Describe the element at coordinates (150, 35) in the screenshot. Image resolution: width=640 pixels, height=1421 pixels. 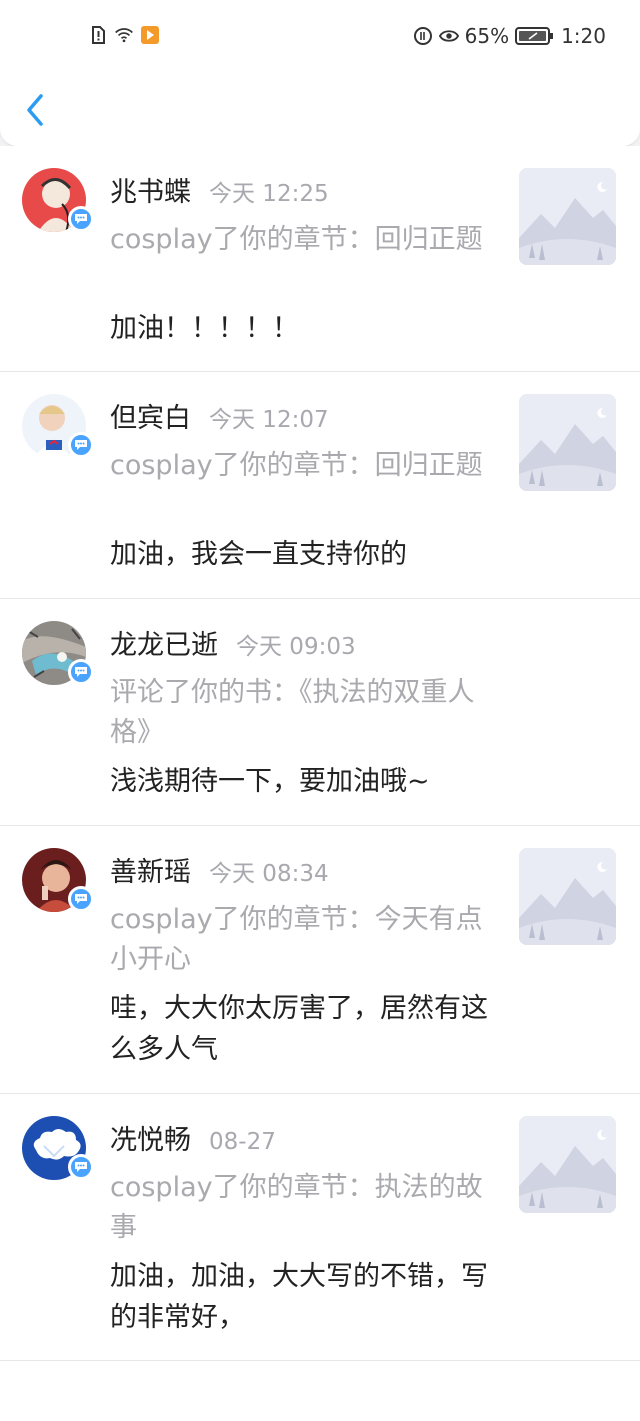
I see `app-notification-icon` at that location.